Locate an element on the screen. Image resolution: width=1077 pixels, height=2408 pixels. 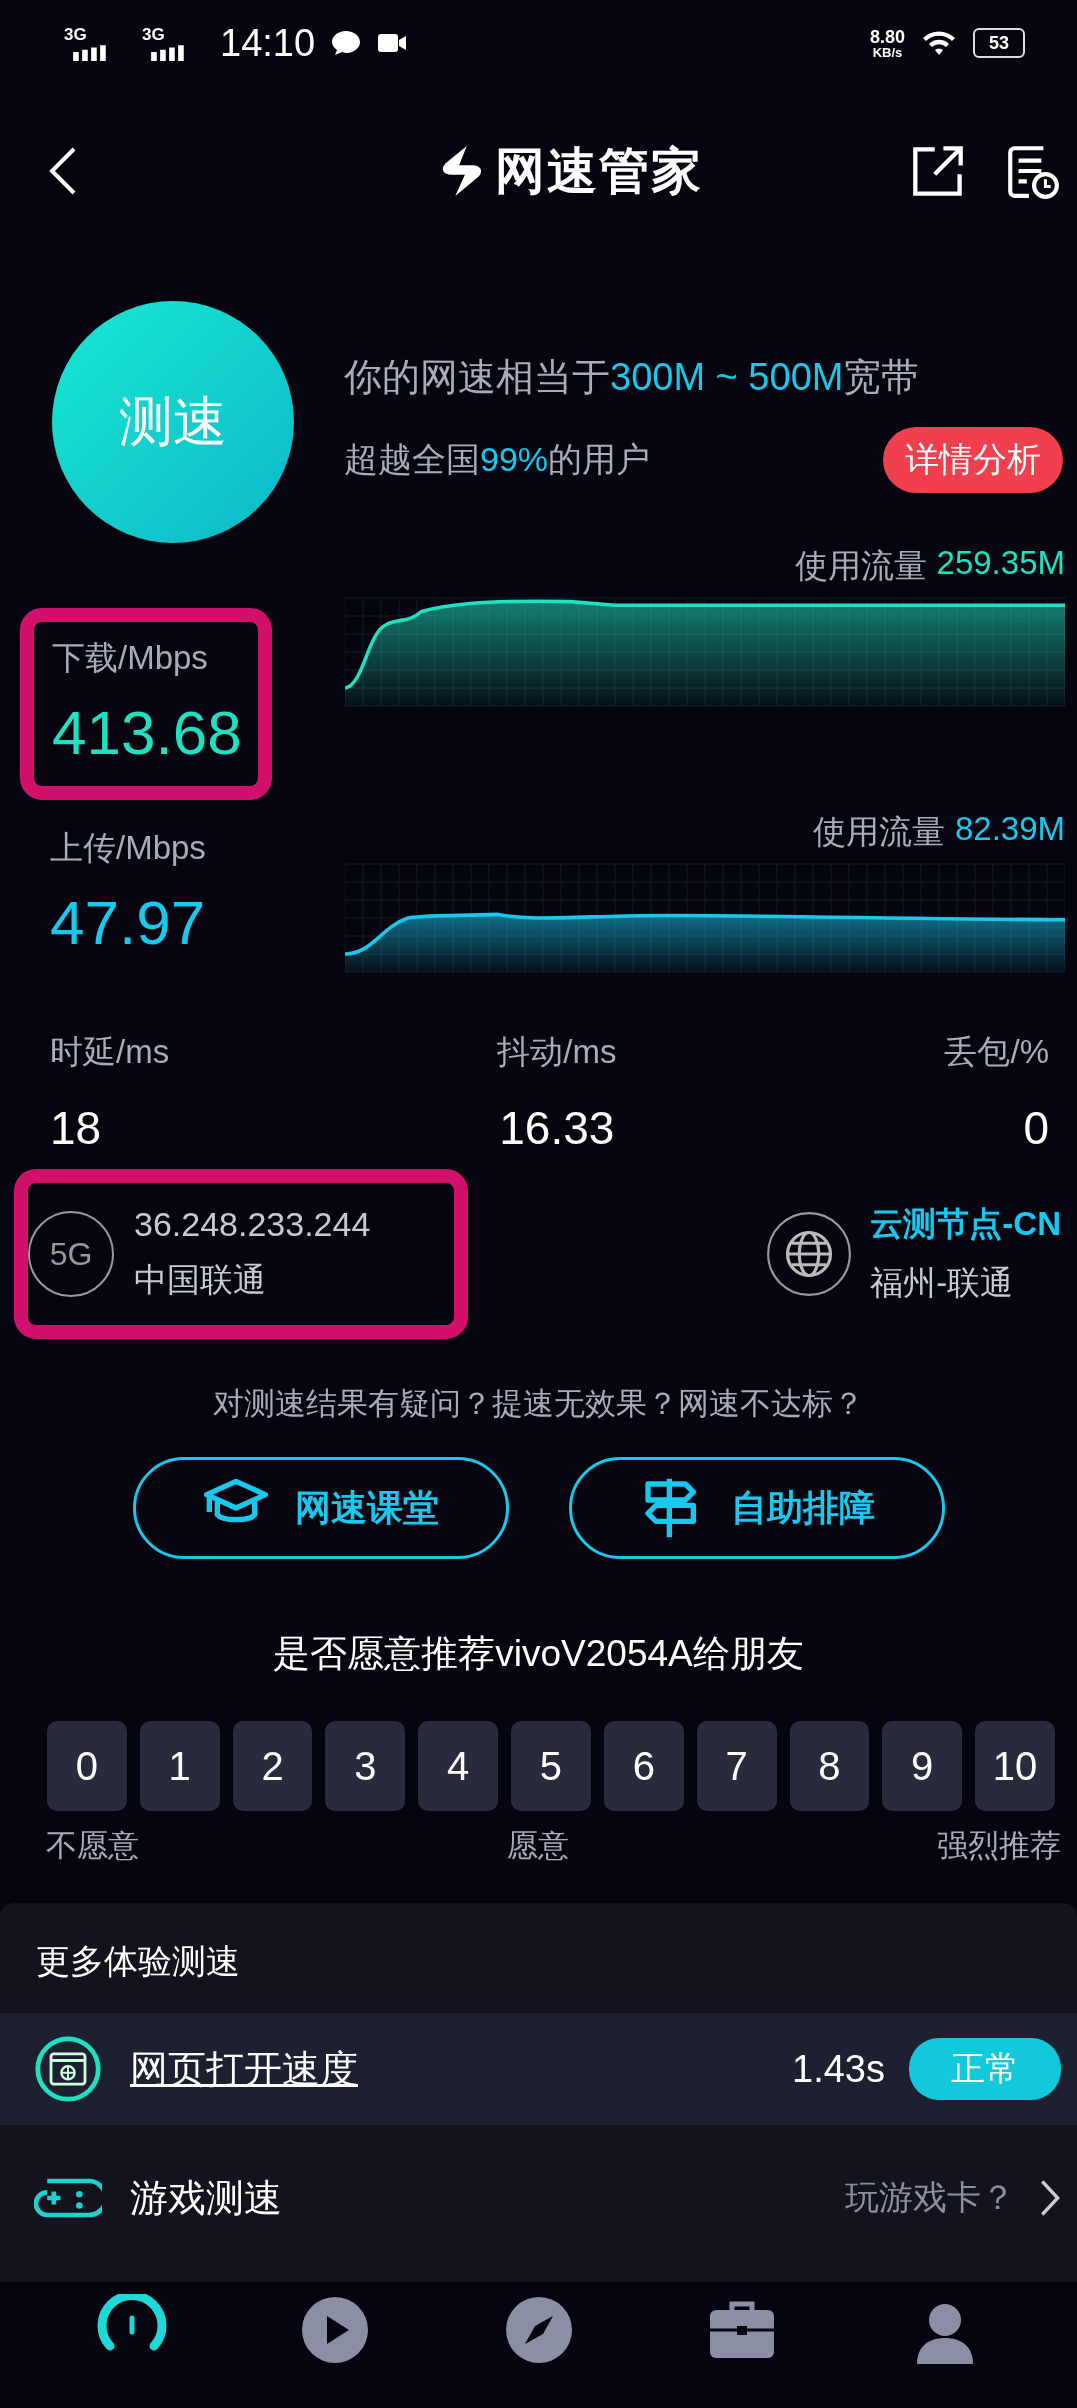
speed-value: 47.97 is located at coordinates (128, 922).